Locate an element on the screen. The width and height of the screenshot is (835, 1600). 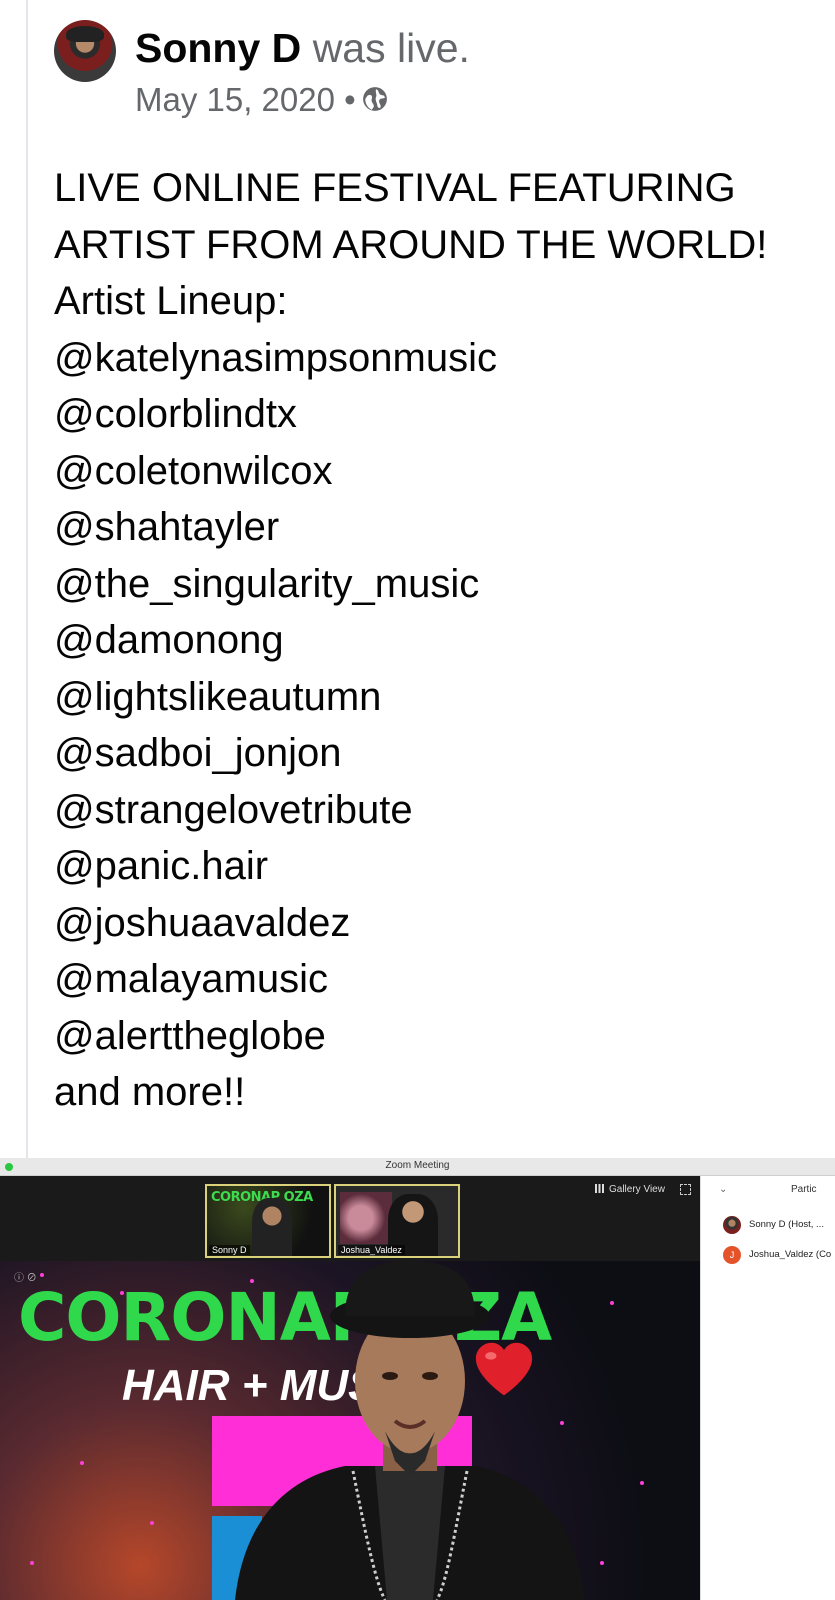
participant-thumbnail: CORONAP OZA Sonny D is located at coordinates (268, 1221).